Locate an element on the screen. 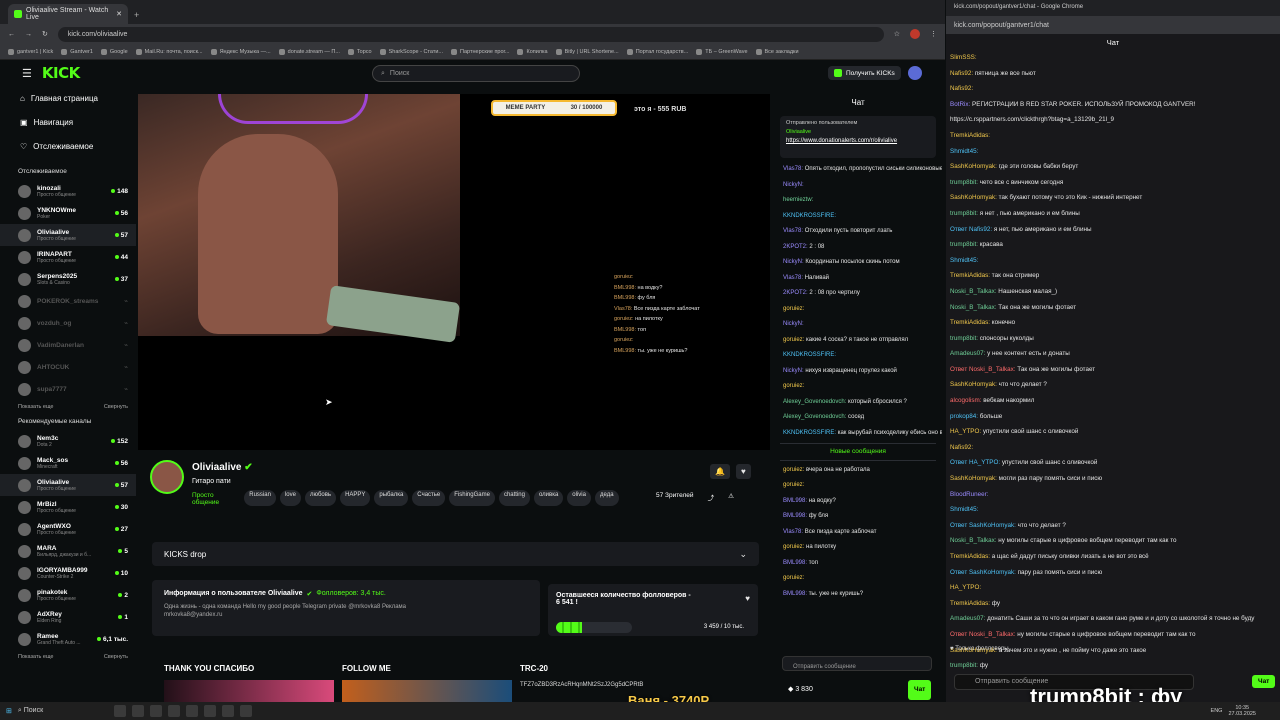  sidebar-channel-0: kinozali Просто общение 148 is located at coordinates (68, 191).